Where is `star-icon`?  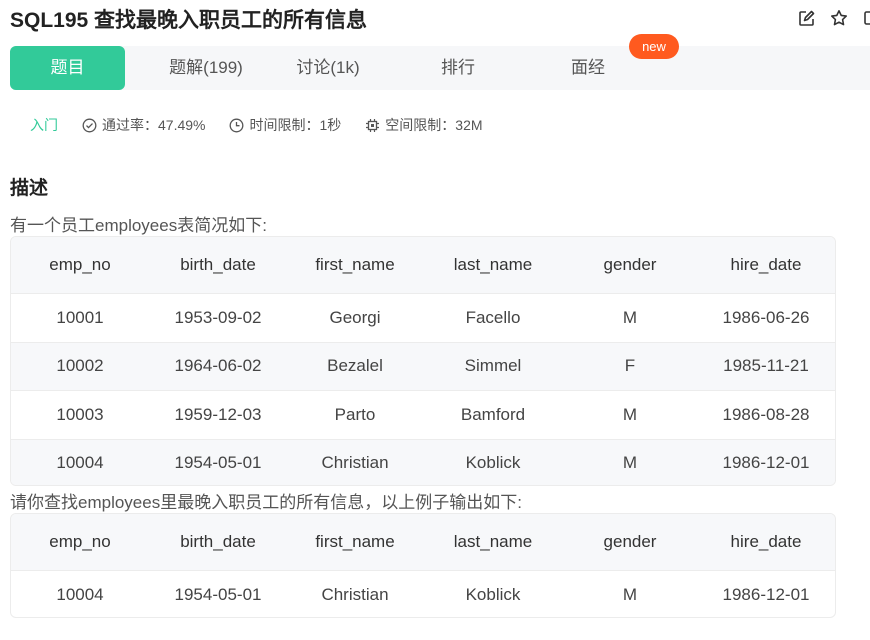 star-icon is located at coordinates (839, 18).